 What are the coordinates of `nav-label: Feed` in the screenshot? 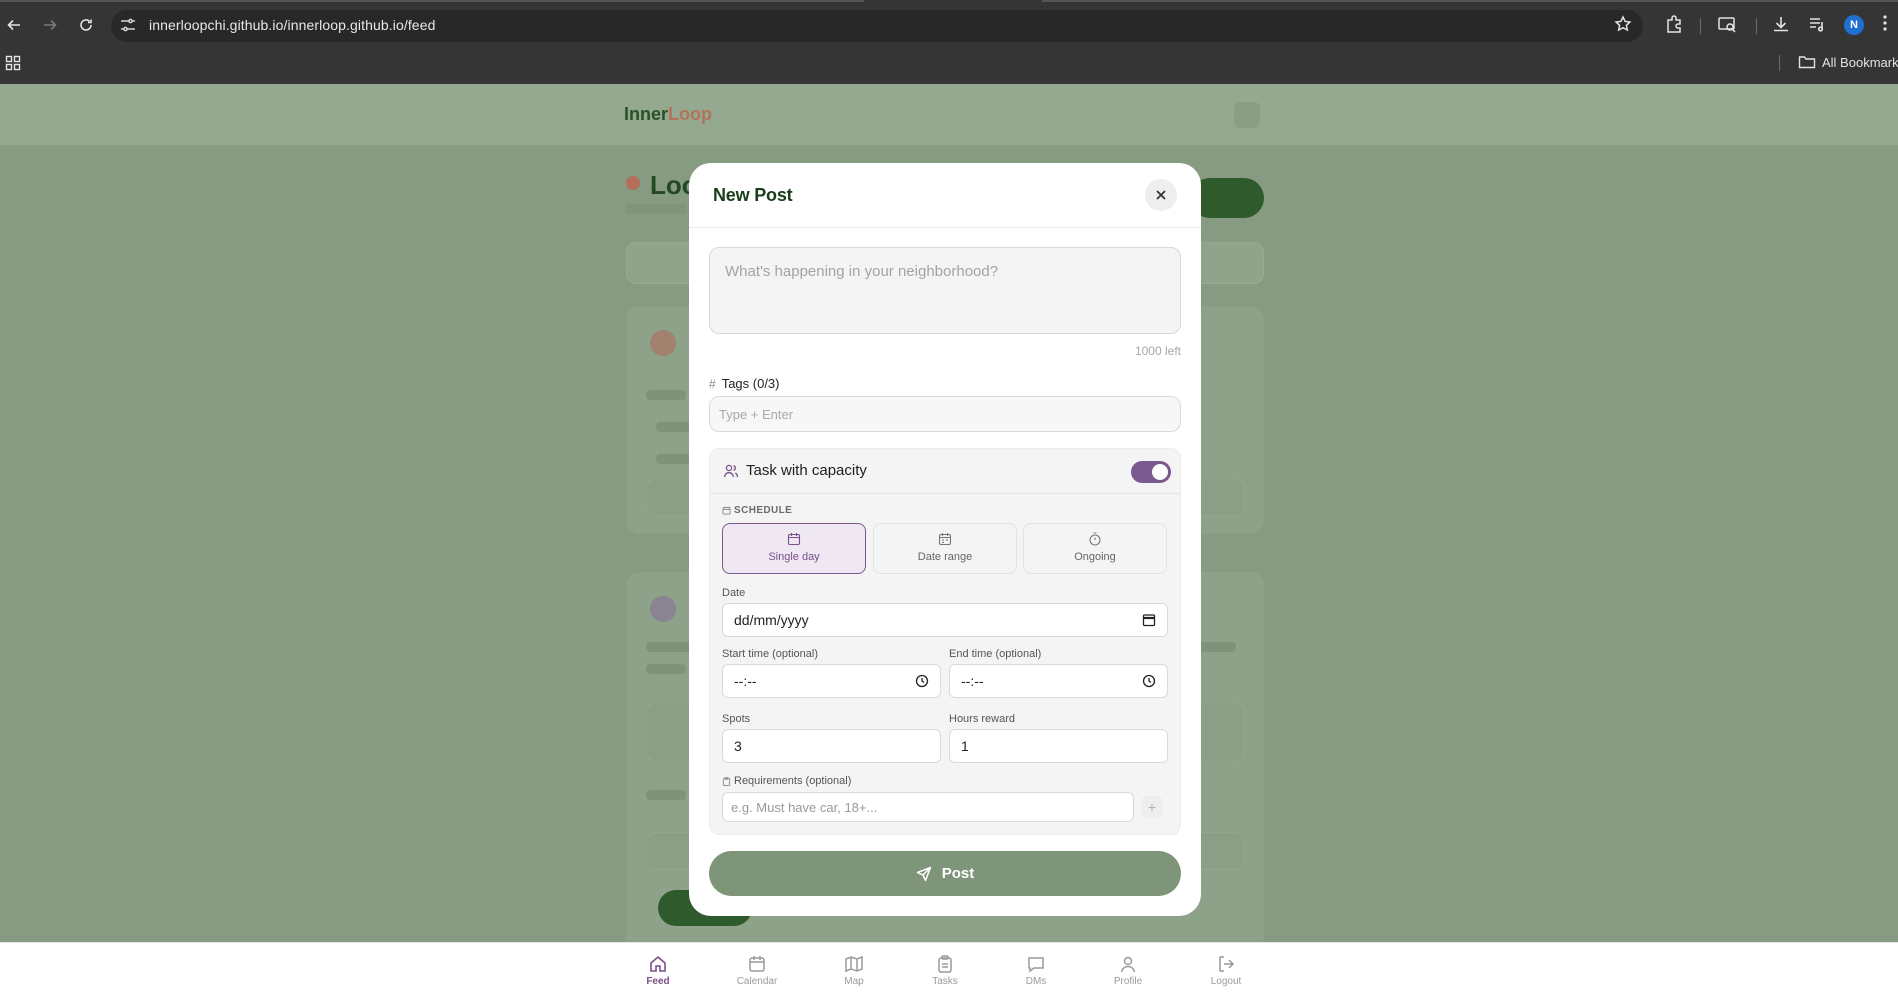 It's located at (658, 981).